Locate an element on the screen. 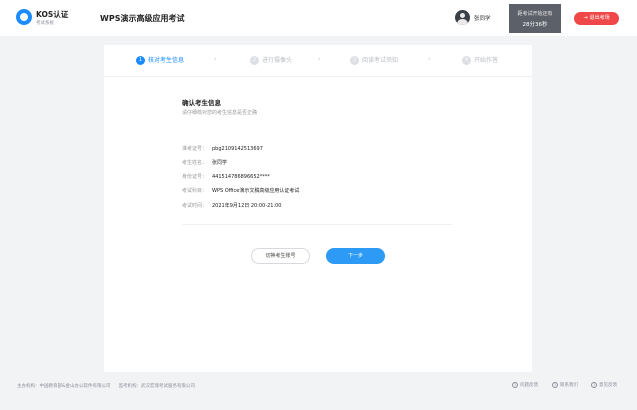 The width and height of the screenshot is (637, 410). footer-link-label: 意见反馈 is located at coordinates (608, 385).